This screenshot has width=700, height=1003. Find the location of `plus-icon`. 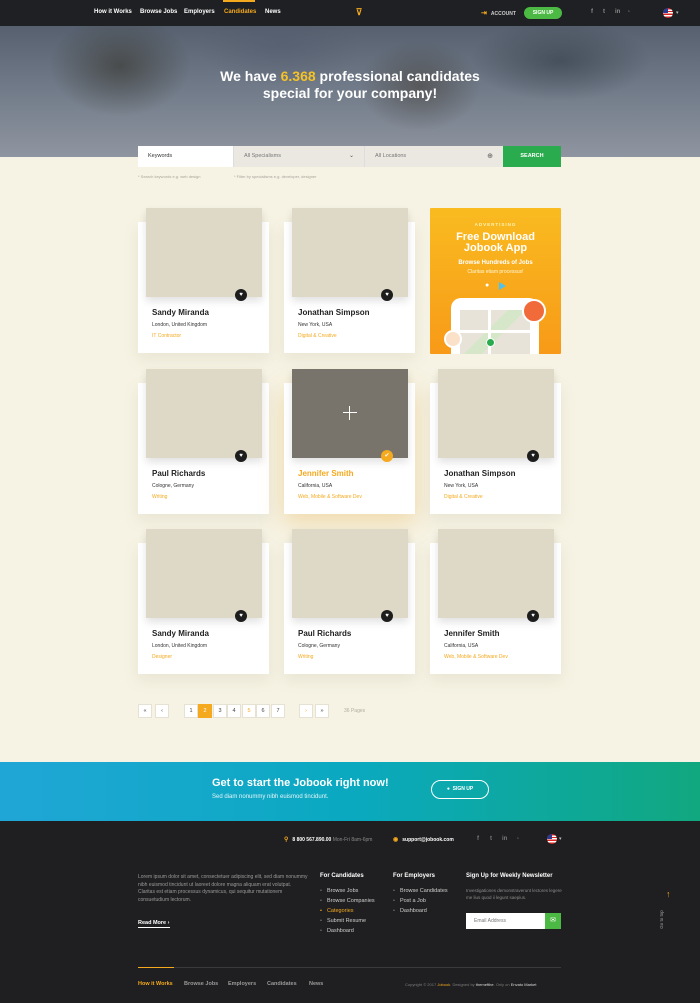

plus-icon is located at coordinates (350, 413).